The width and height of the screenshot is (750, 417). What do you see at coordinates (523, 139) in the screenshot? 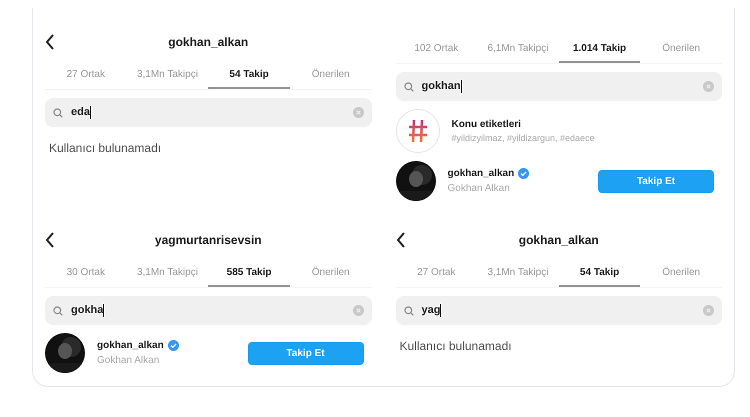
I see `hashtag-list: #yildizyilmaz, #yildizargun, #edaece` at bounding box center [523, 139].